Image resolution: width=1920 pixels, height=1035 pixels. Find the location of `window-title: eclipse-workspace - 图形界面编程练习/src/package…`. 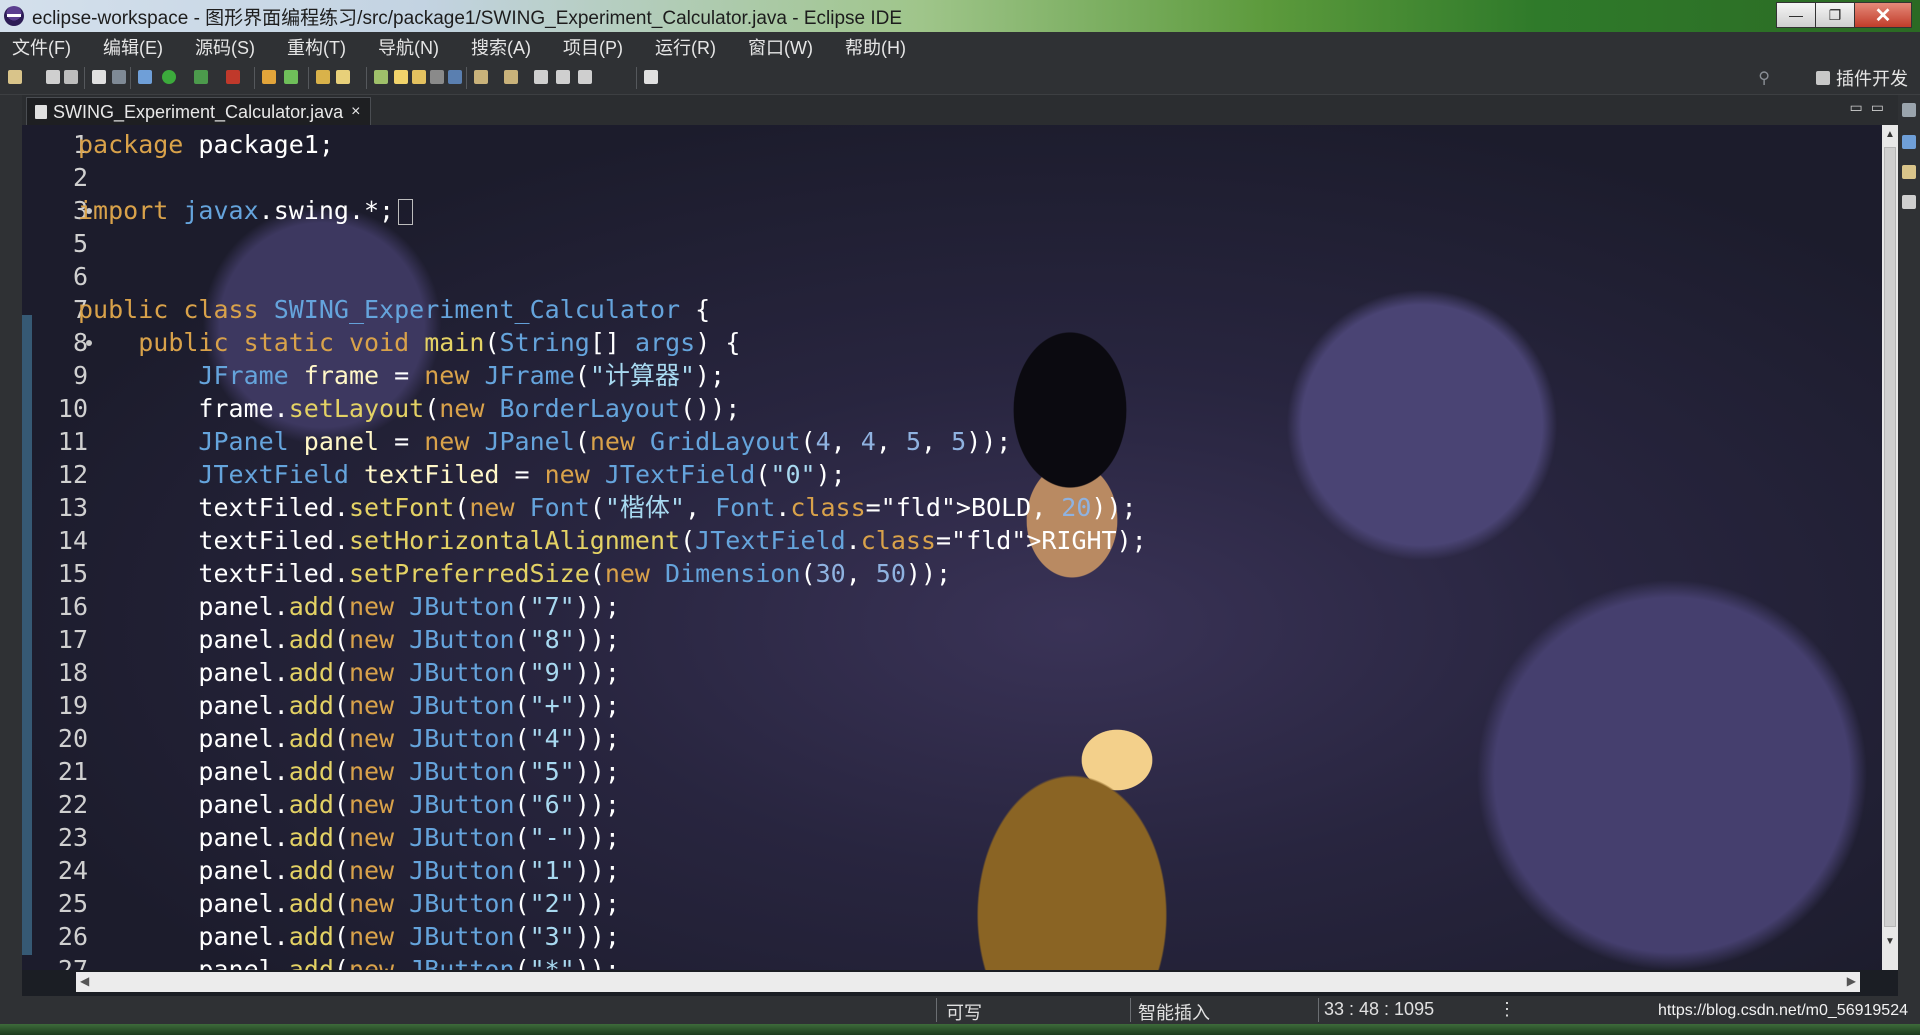

window-title: eclipse-workspace - 图形界面编程练习/src/package… is located at coordinates (467, 18).